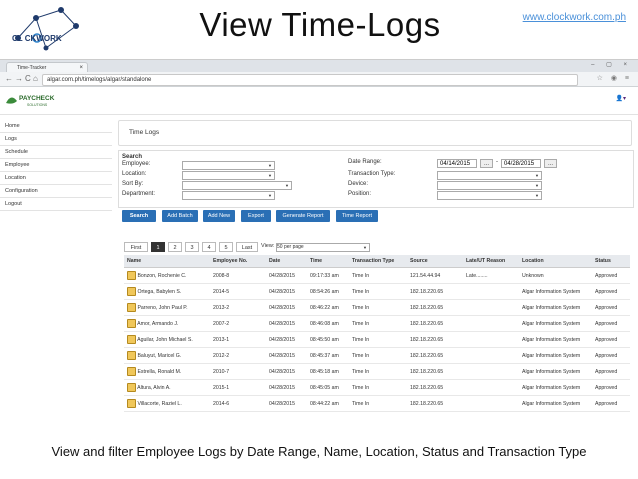 The width and height of the screenshot is (638, 479). I want to click on location-label: Location:, so click(134, 174).